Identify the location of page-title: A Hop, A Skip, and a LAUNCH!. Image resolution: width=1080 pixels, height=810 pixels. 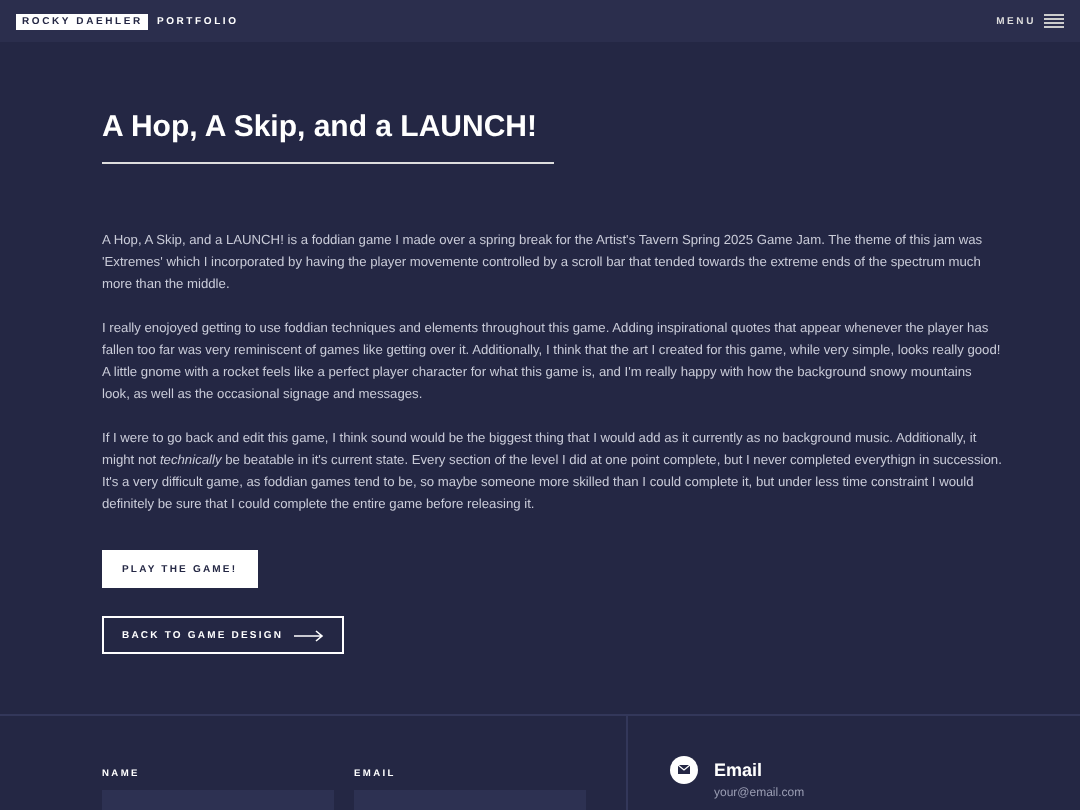
(327, 136).